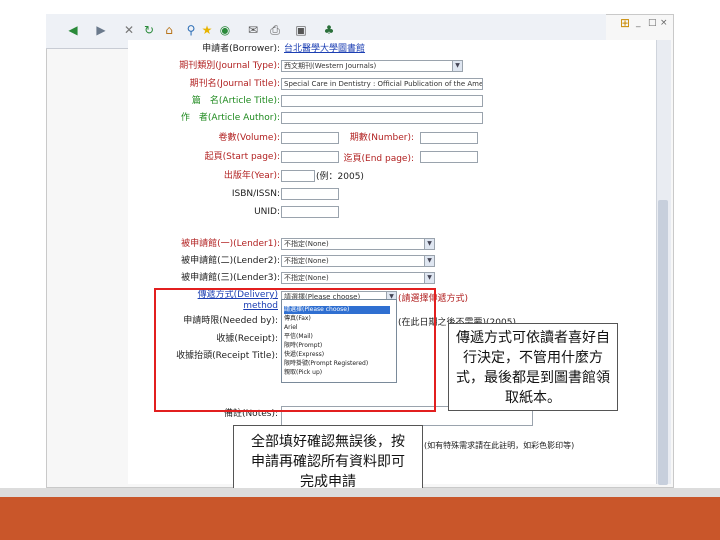  I want to click on bottom-note: (如有特殊需求請在此註明，如彩色影印等), so click(499, 445).